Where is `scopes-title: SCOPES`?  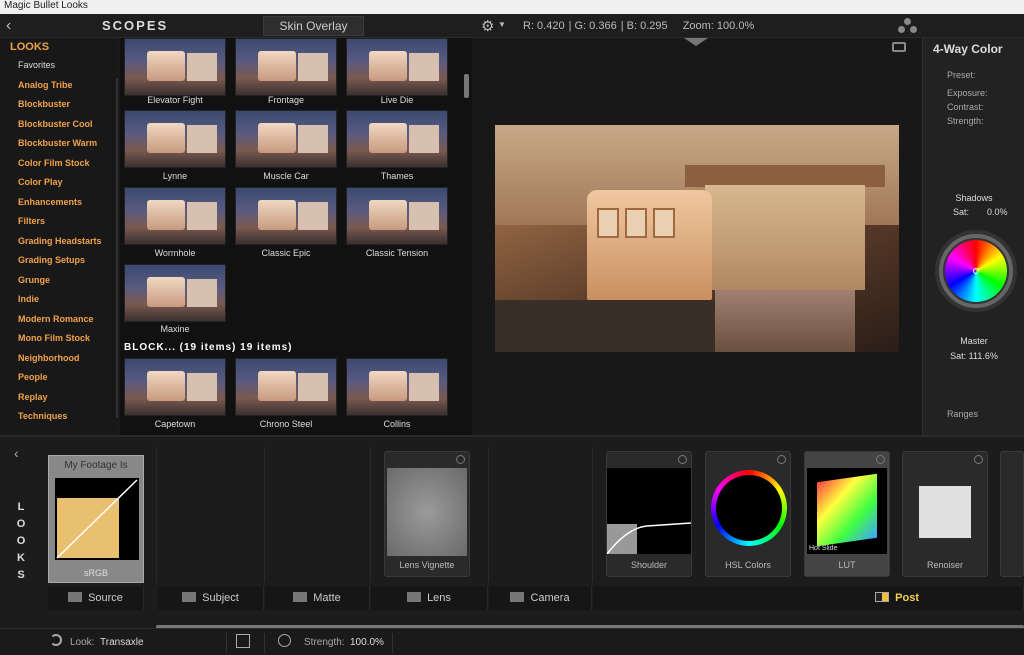
scopes-title: SCOPES is located at coordinates (135, 25).